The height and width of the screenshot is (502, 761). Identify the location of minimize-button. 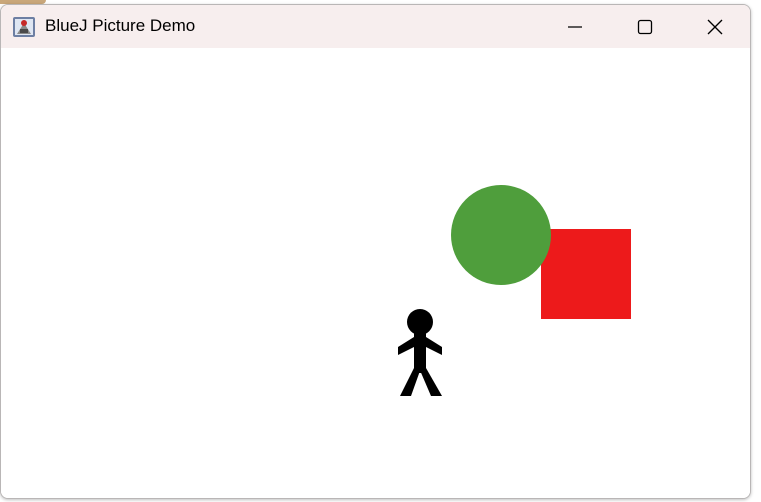
(575, 26).